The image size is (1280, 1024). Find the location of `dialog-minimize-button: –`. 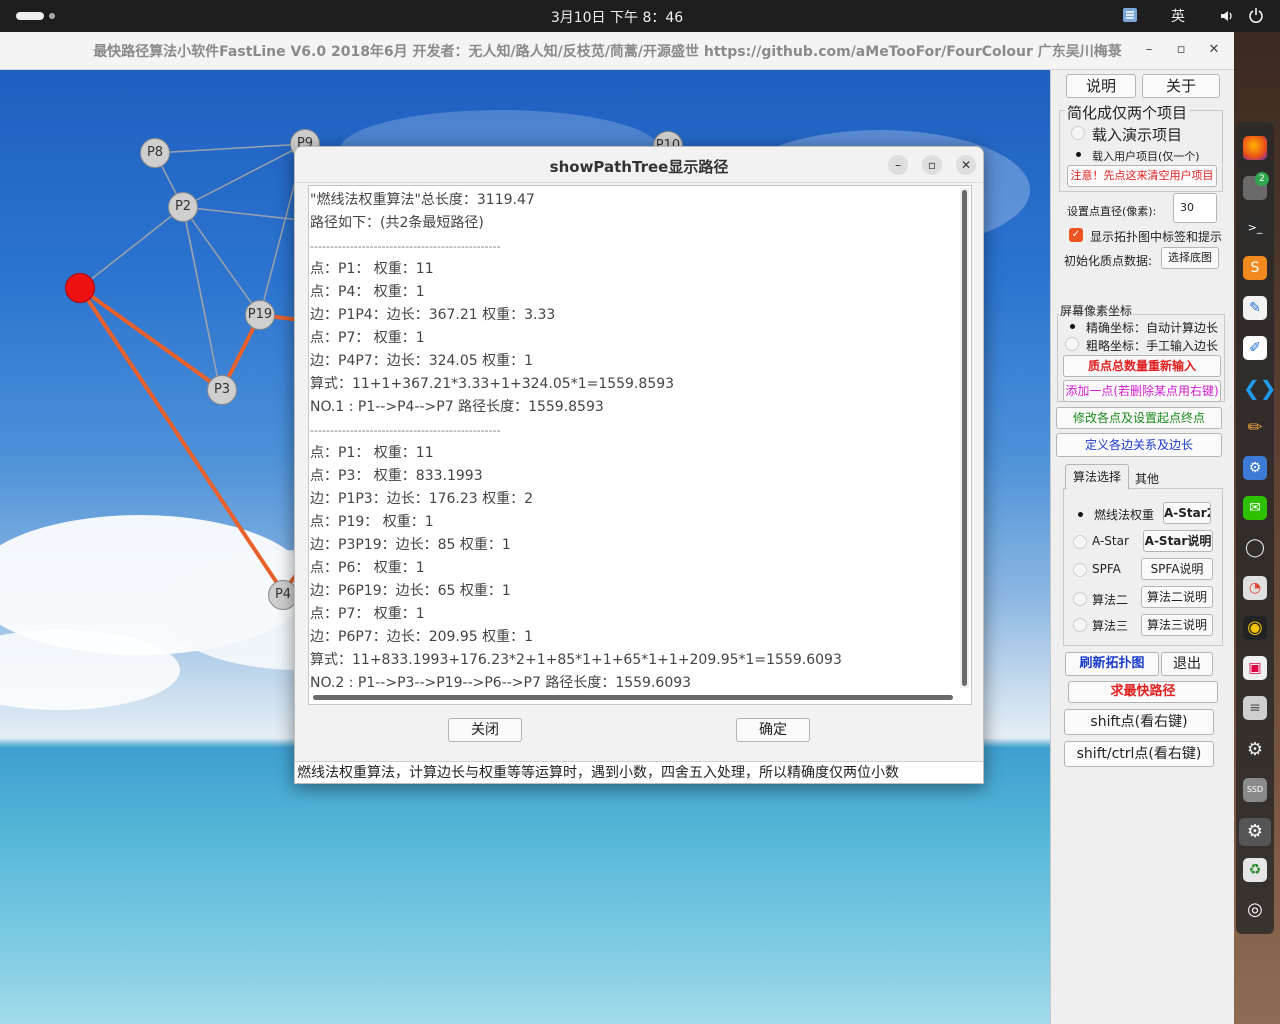

dialog-minimize-button: – is located at coordinates (898, 165).